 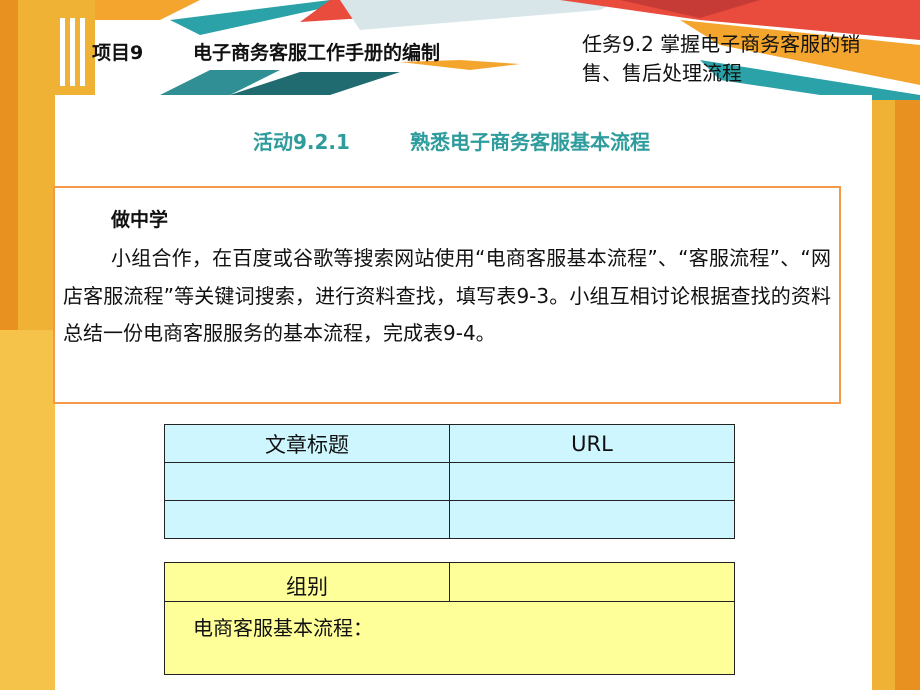 I want to click on table-header-row: 文章标题 URL, so click(x=449, y=443).